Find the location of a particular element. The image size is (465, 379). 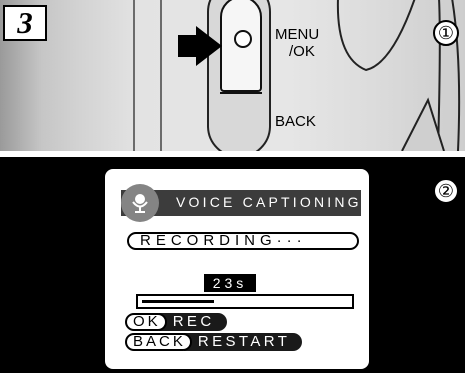

menu-ok-button is located at coordinates (241, 46).